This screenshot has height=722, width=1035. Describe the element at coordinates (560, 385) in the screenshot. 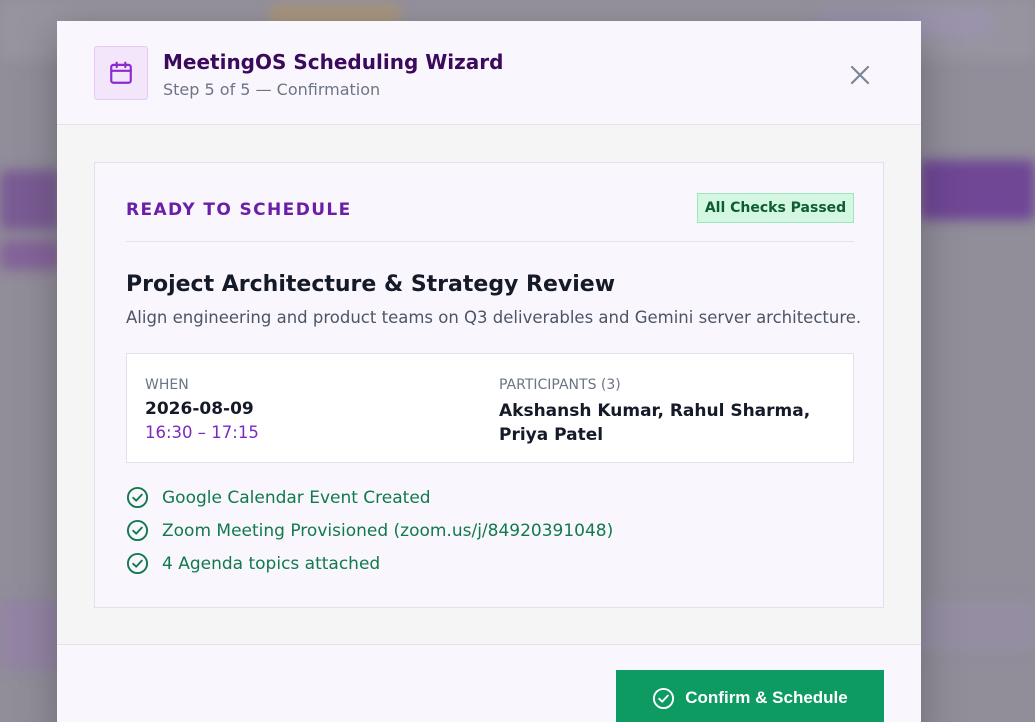

I see `participants-label: PARTICIPANTS (3)` at that location.